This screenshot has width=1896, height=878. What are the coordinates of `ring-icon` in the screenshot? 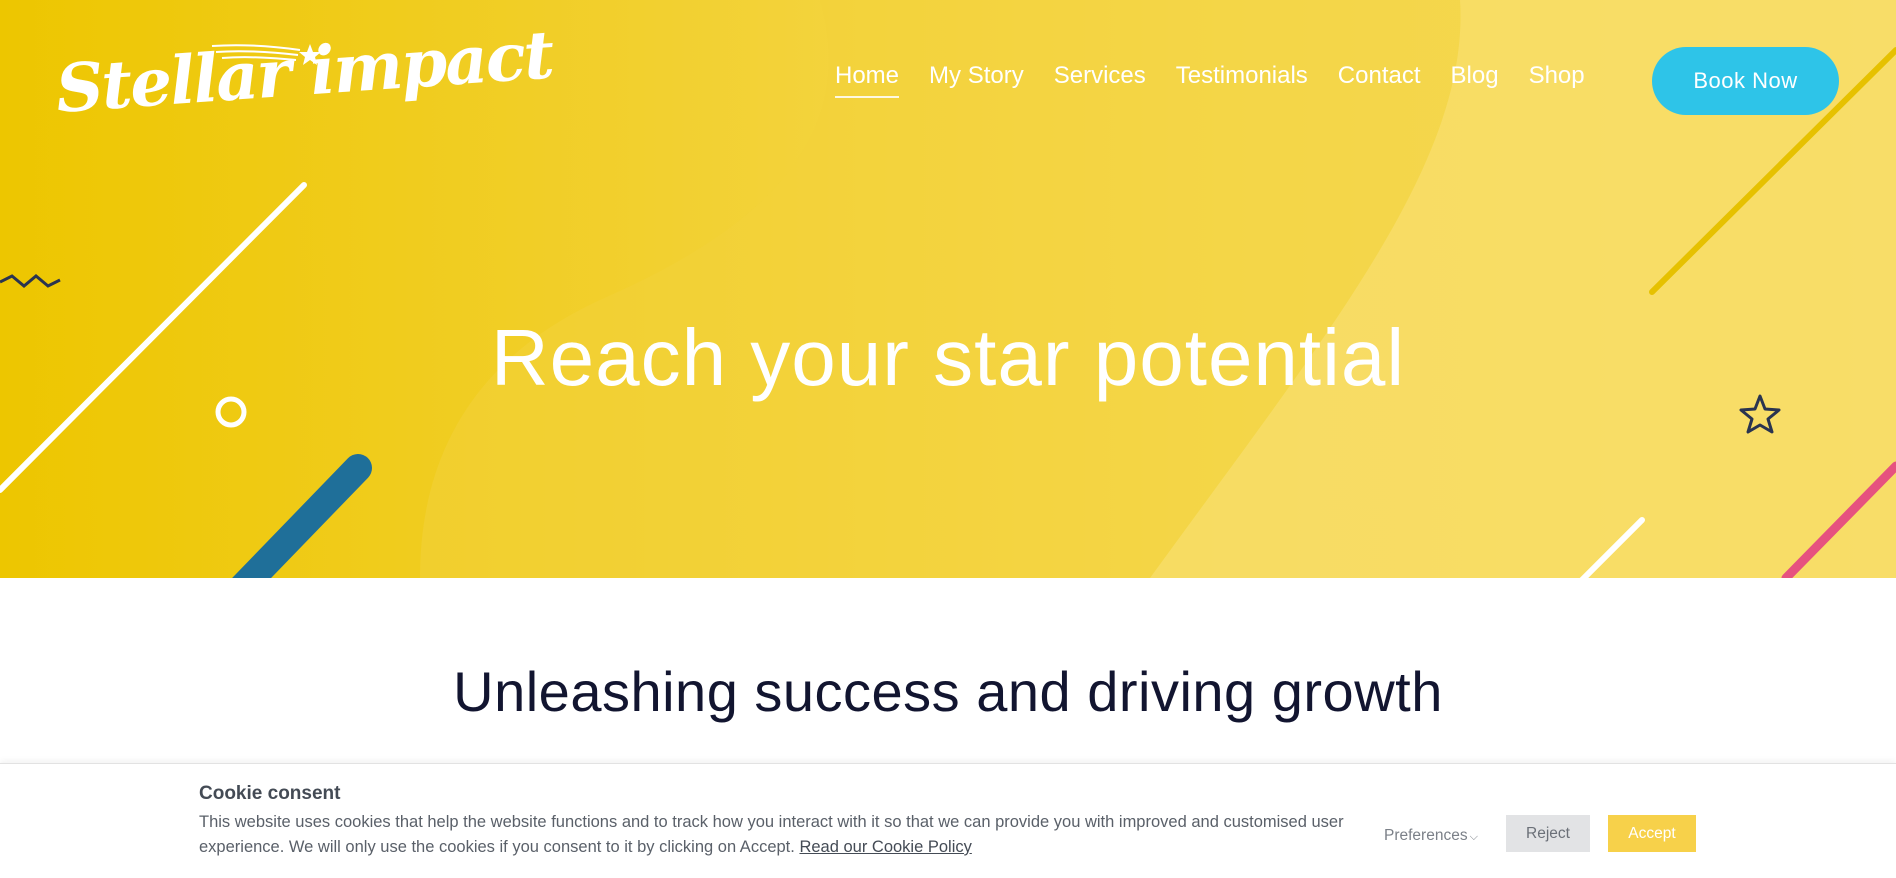 It's located at (231, 412).